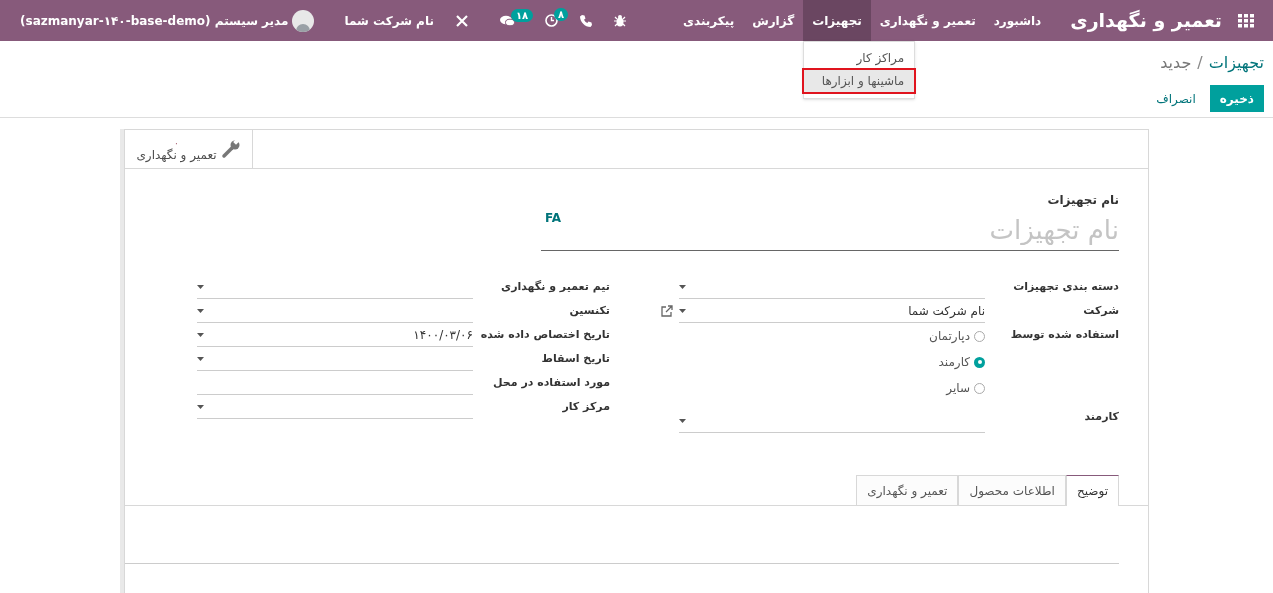  Describe the element at coordinates (1176, 63) in the screenshot. I see `breadcrumb-current: جدید` at that location.